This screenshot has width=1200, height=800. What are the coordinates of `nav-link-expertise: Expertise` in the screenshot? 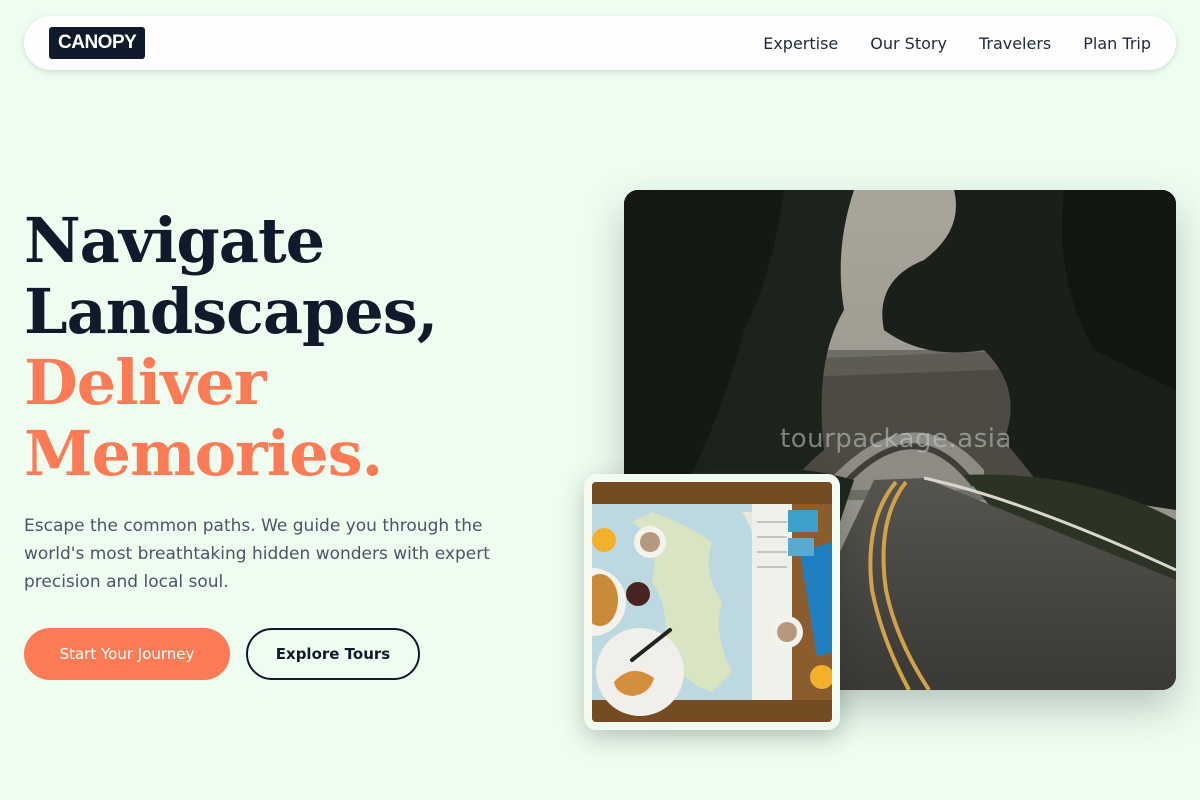 It's located at (800, 43).